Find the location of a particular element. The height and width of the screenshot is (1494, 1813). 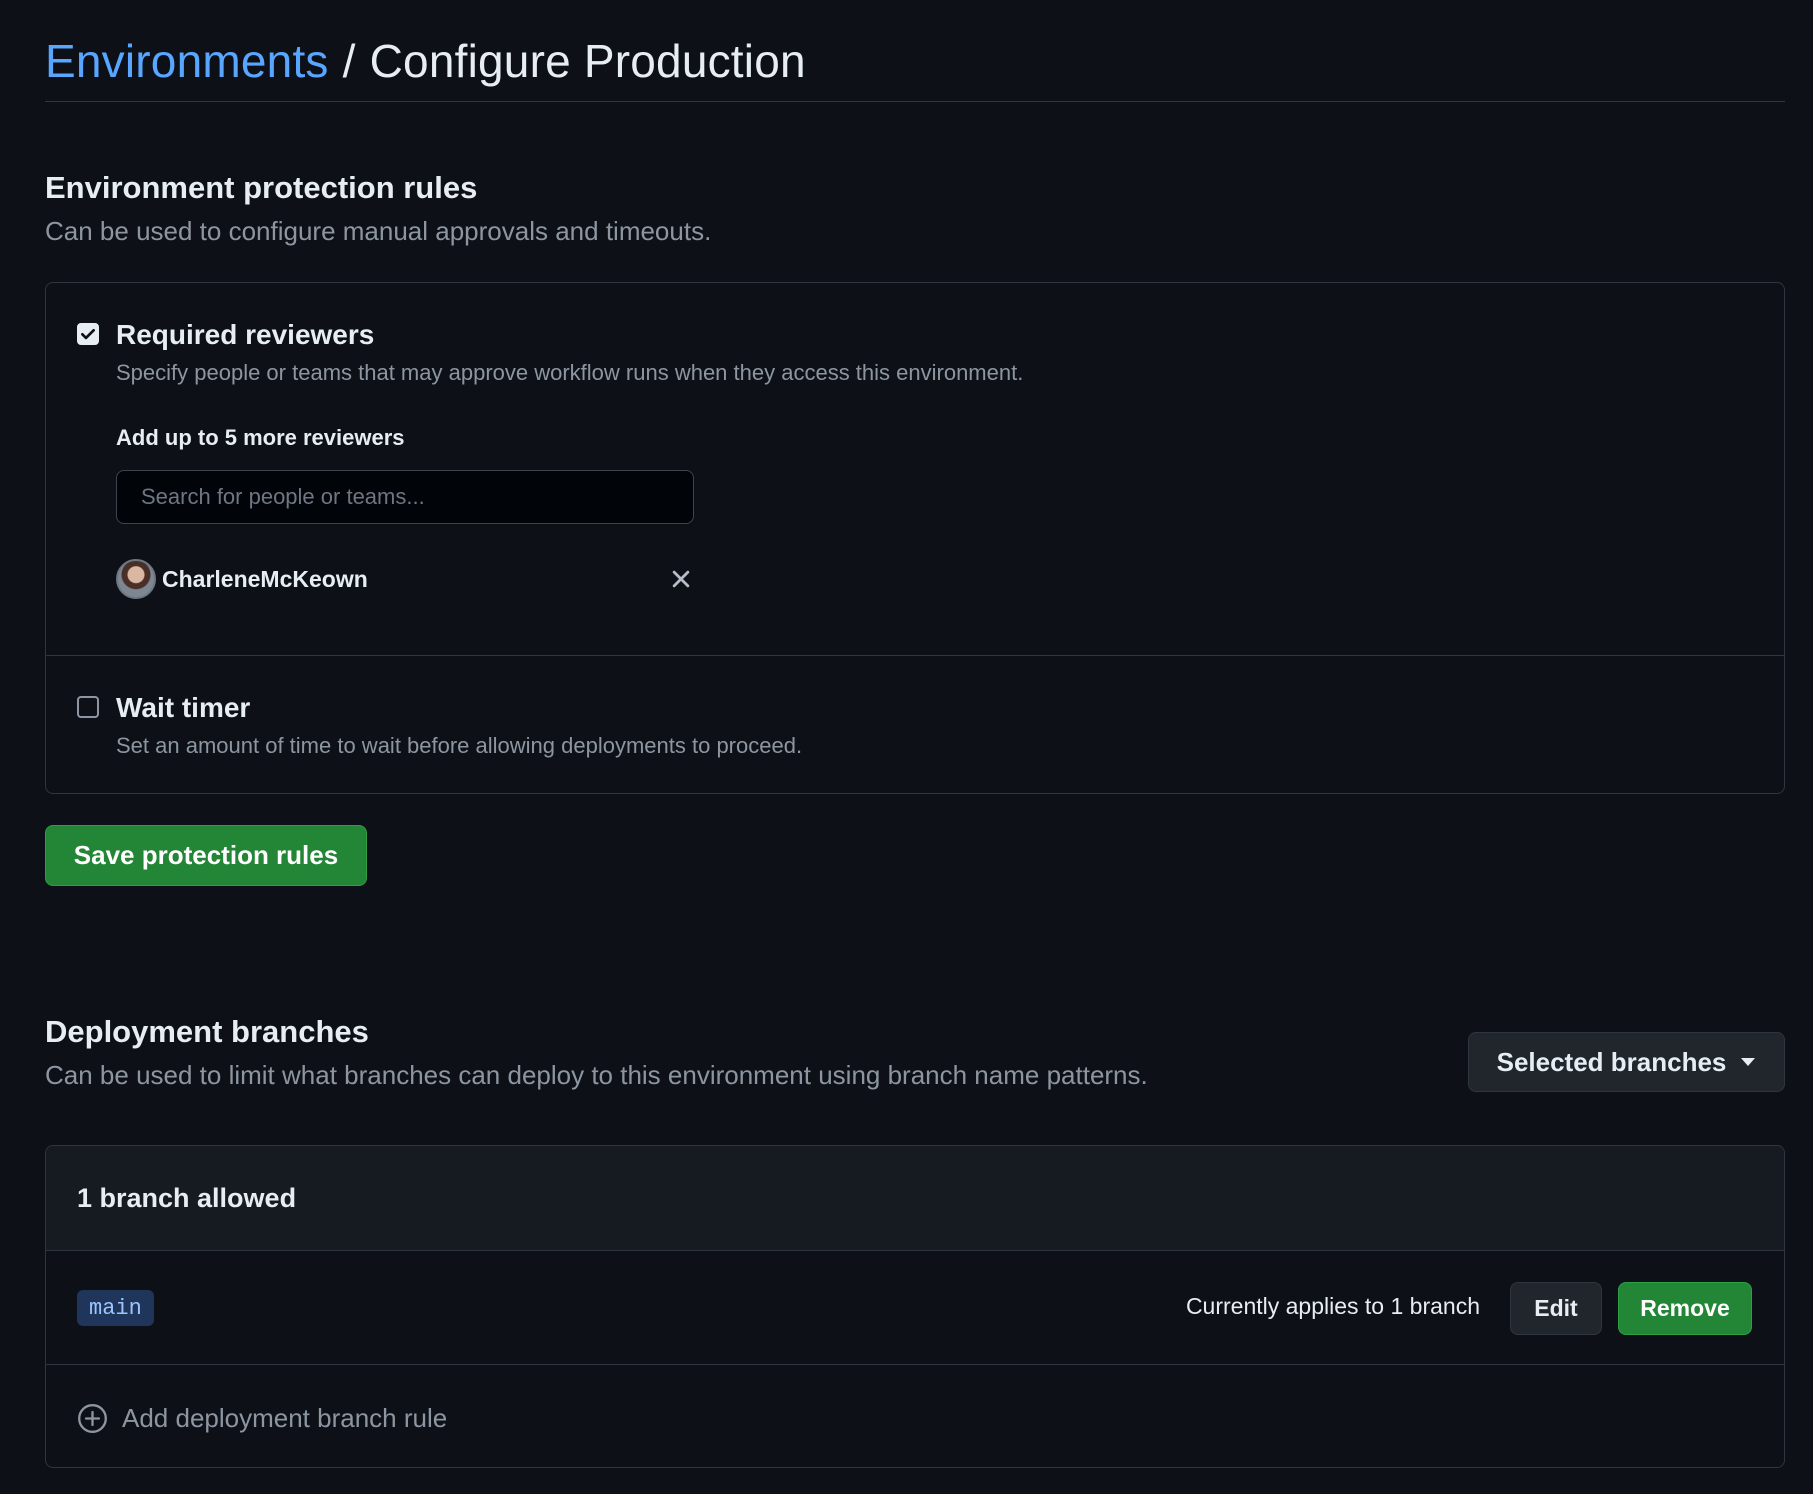

reviewer-name: CharleneMcKeown is located at coordinates (265, 578).